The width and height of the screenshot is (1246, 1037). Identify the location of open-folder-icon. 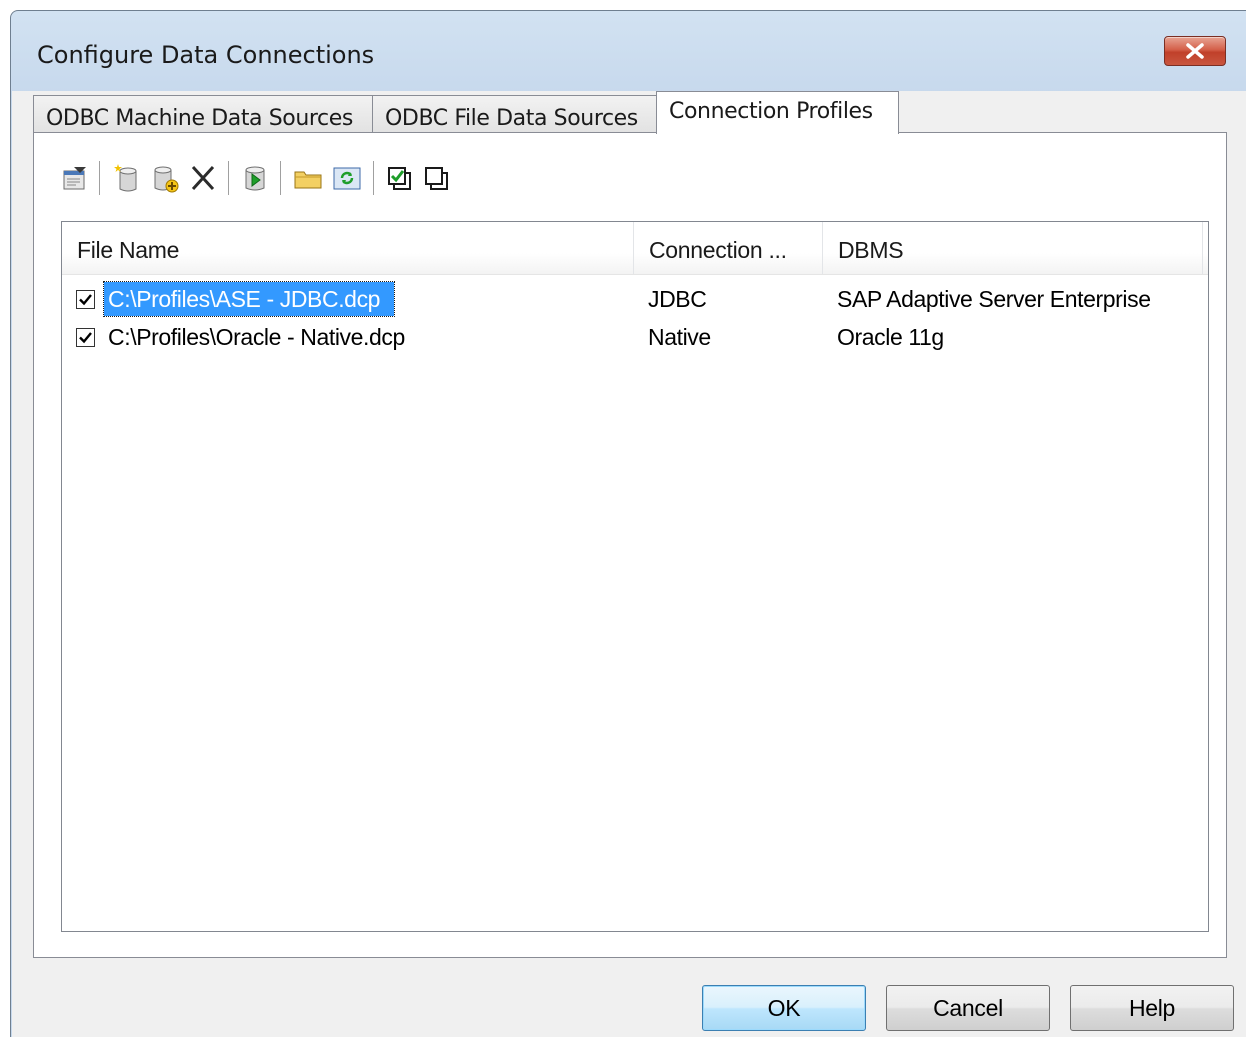
(308, 180).